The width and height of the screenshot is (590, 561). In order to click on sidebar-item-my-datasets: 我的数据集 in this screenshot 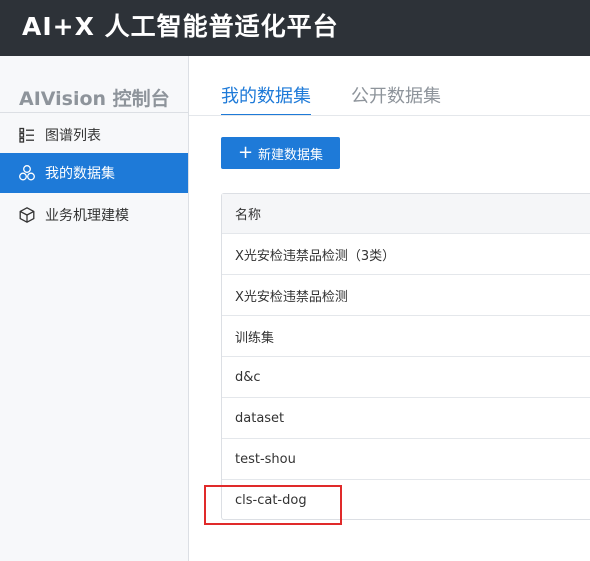, I will do `click(94, 173)`.